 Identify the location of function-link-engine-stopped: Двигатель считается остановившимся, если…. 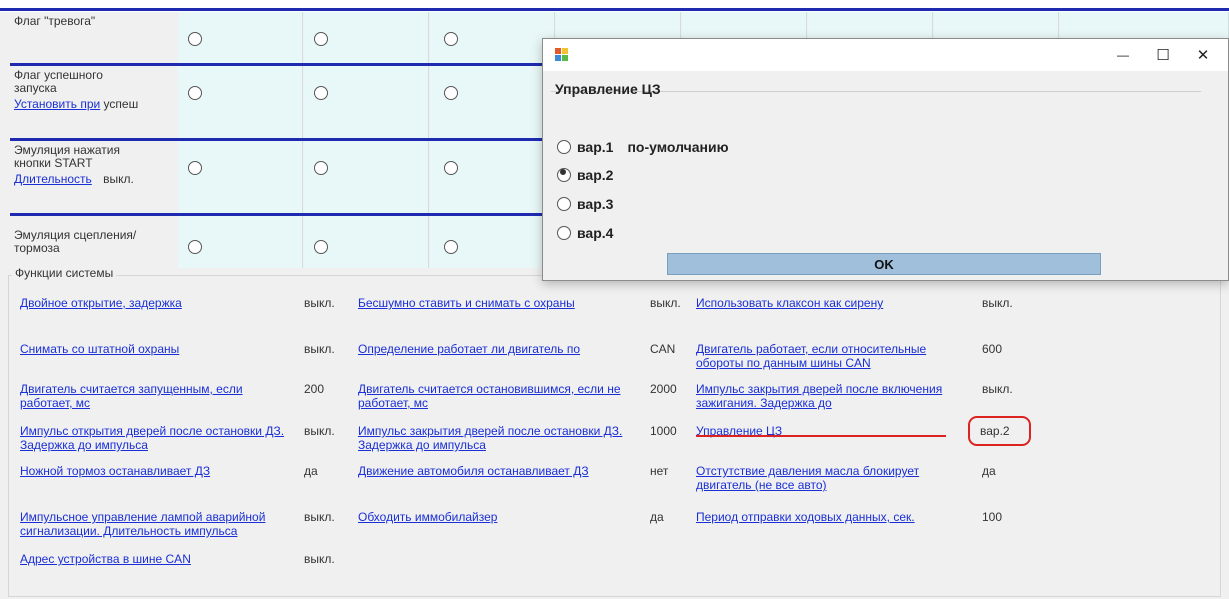
(493, 396).